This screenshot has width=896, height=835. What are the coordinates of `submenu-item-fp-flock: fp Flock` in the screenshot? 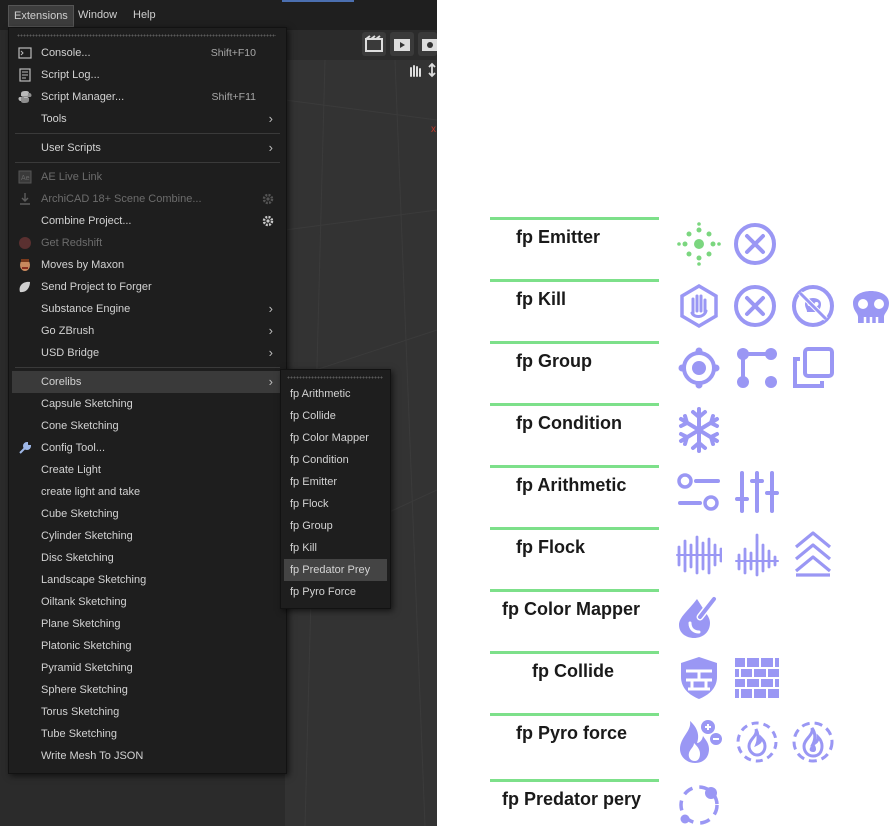 It's located at (335, 504).